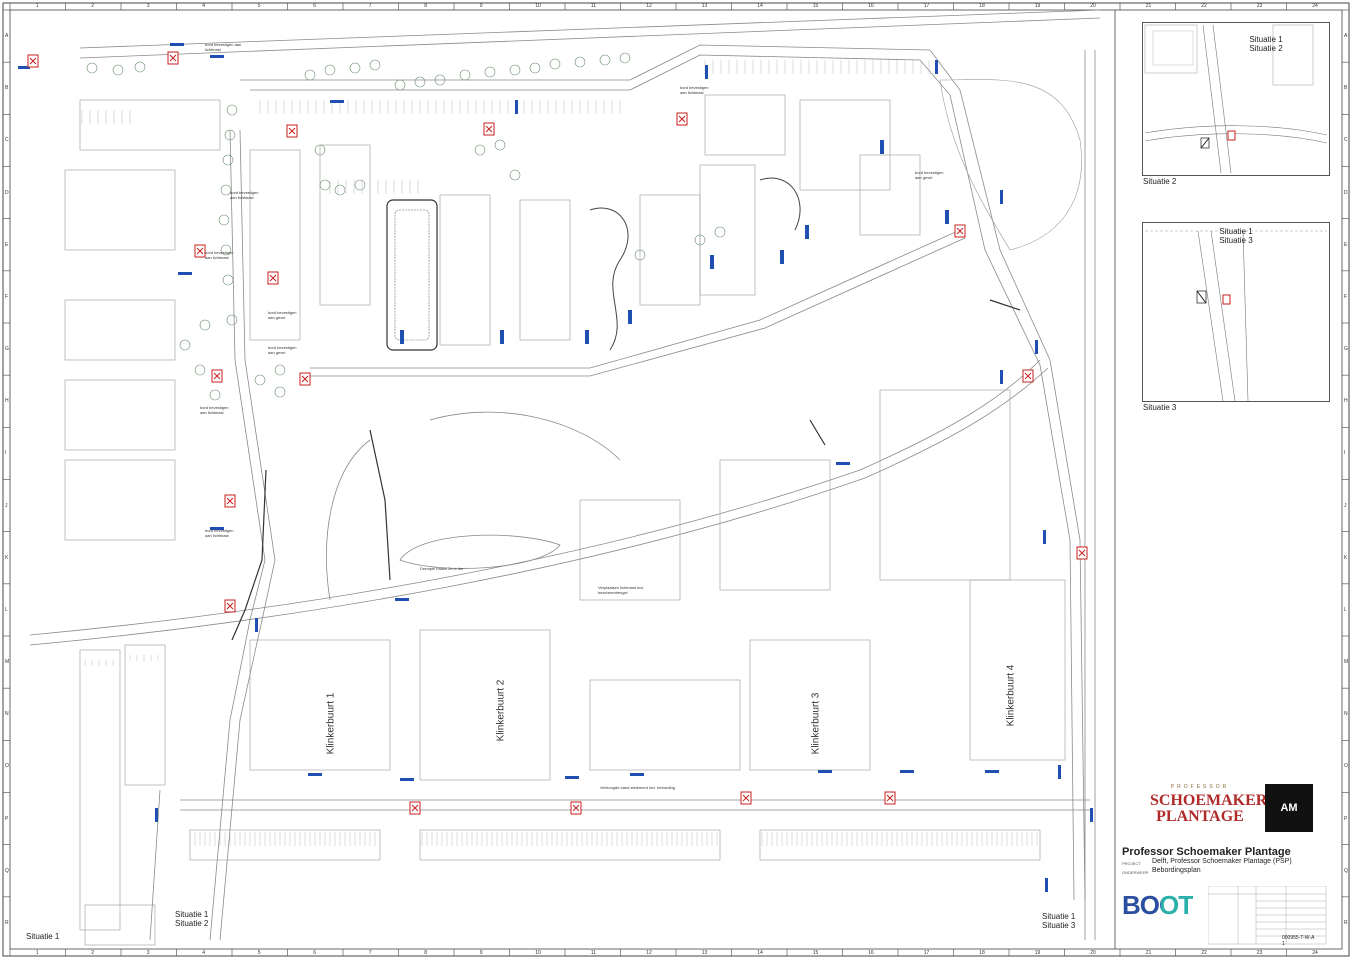 This screenshot has width=1352, height=959. Describe the element at coordinates (760, 6) in the screenshot. I see `grid-column-label: 14` at that location.